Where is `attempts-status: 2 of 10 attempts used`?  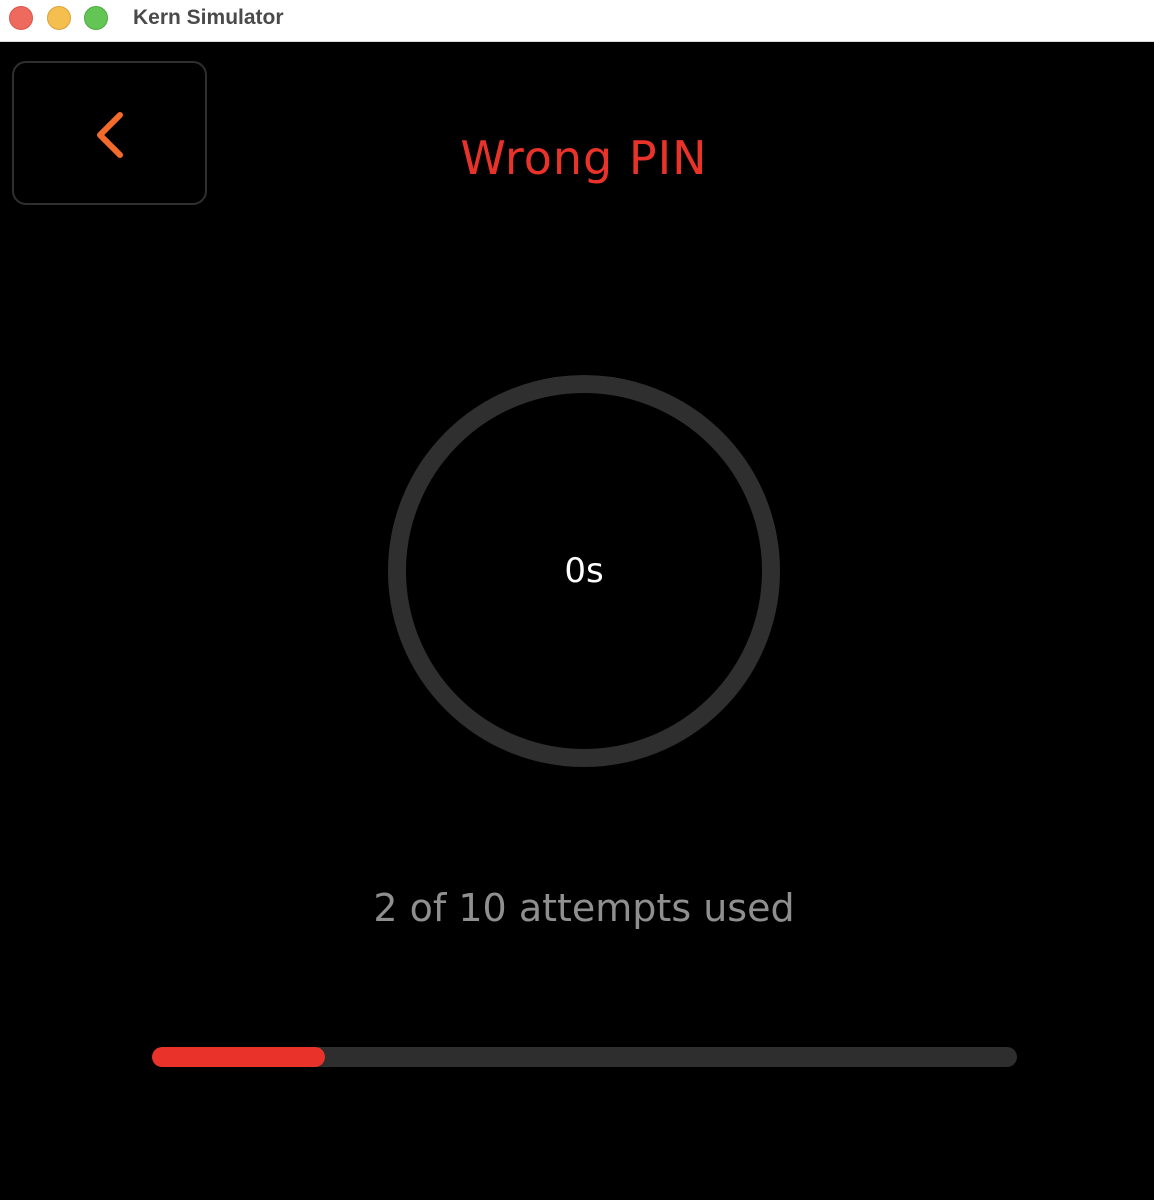
attempts-status: 2 of 10 attempts used is located at coordinates (584, 908).